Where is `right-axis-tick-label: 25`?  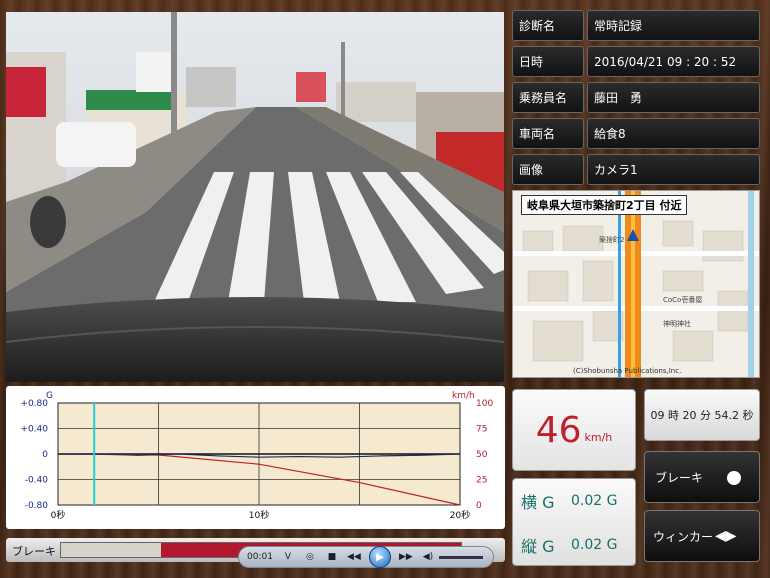 right-axis-tick-label: 25 is located at coordinates (481, 481).